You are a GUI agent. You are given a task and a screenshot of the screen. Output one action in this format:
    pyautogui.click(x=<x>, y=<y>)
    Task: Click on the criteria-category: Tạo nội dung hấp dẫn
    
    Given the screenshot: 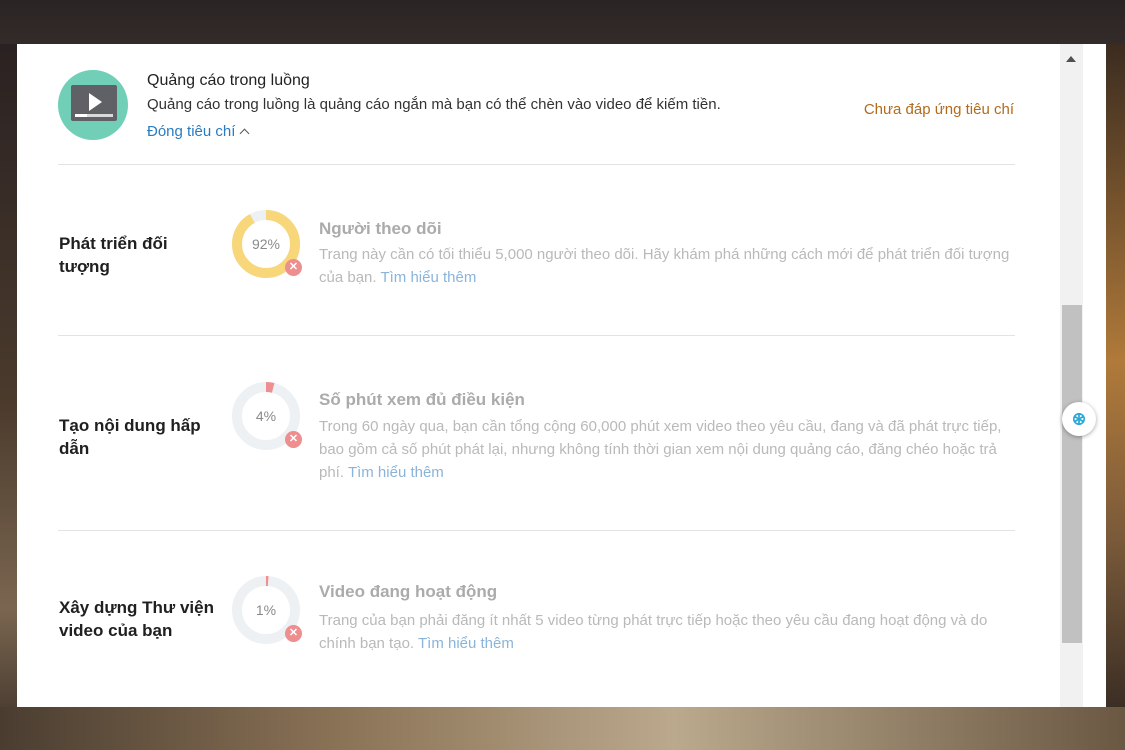 What is the action you would take?
    pyautogui.click(x=130, y=437)
    